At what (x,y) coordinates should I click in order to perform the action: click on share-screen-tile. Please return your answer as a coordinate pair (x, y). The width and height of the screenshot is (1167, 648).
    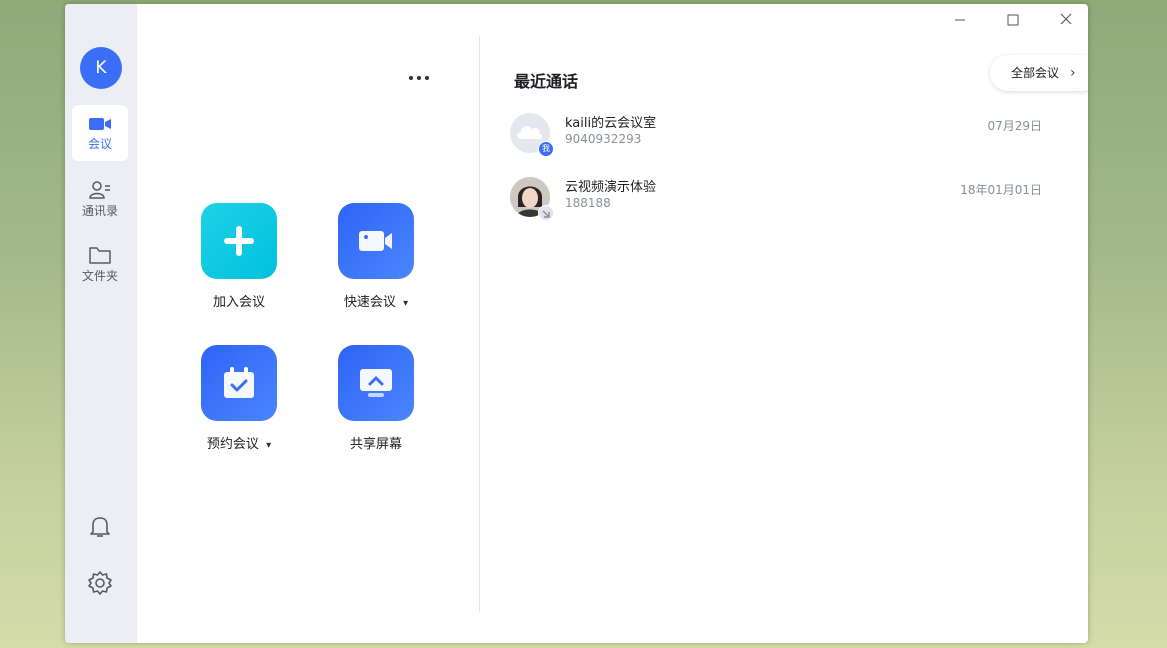
    Looking at the image, I should click on (376, 383).